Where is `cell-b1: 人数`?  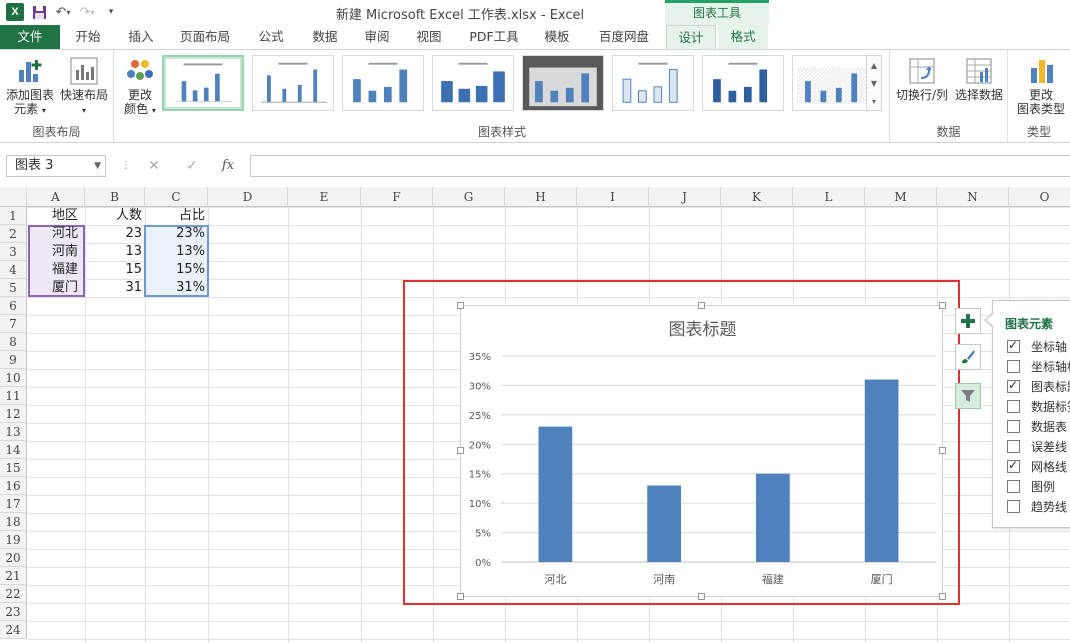 cell-b1: 人数 is located at coordinates (115, 216).